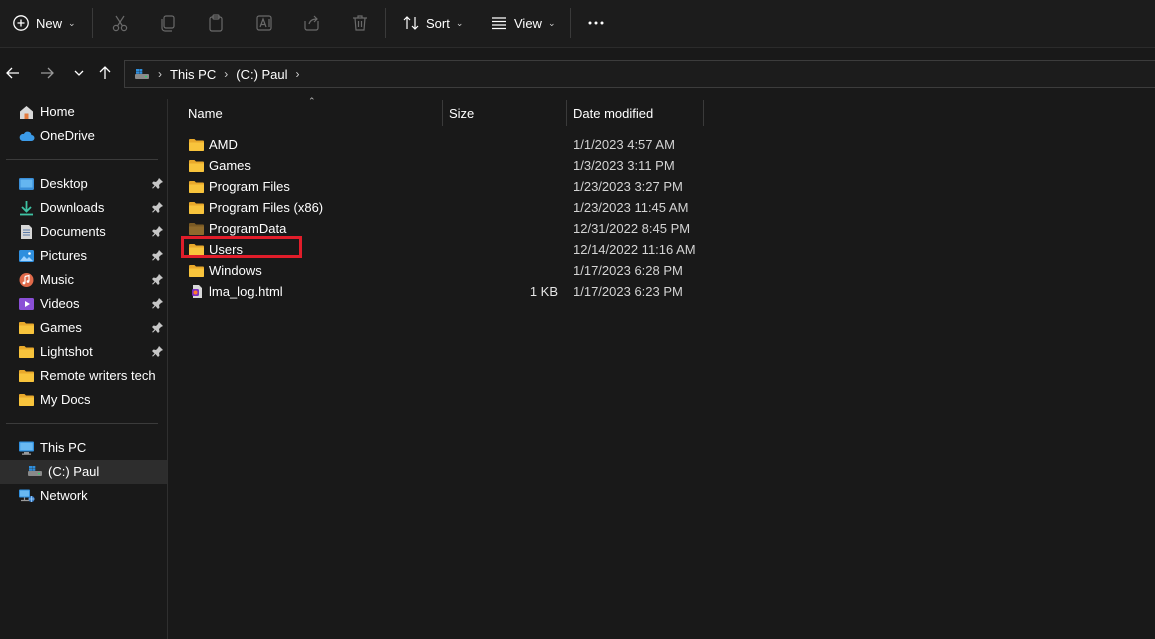 This screenshot has height=639, width=1155. Describe the element at coordinates (411, 23) in the screenshot. I see `sort-icon` at that location.